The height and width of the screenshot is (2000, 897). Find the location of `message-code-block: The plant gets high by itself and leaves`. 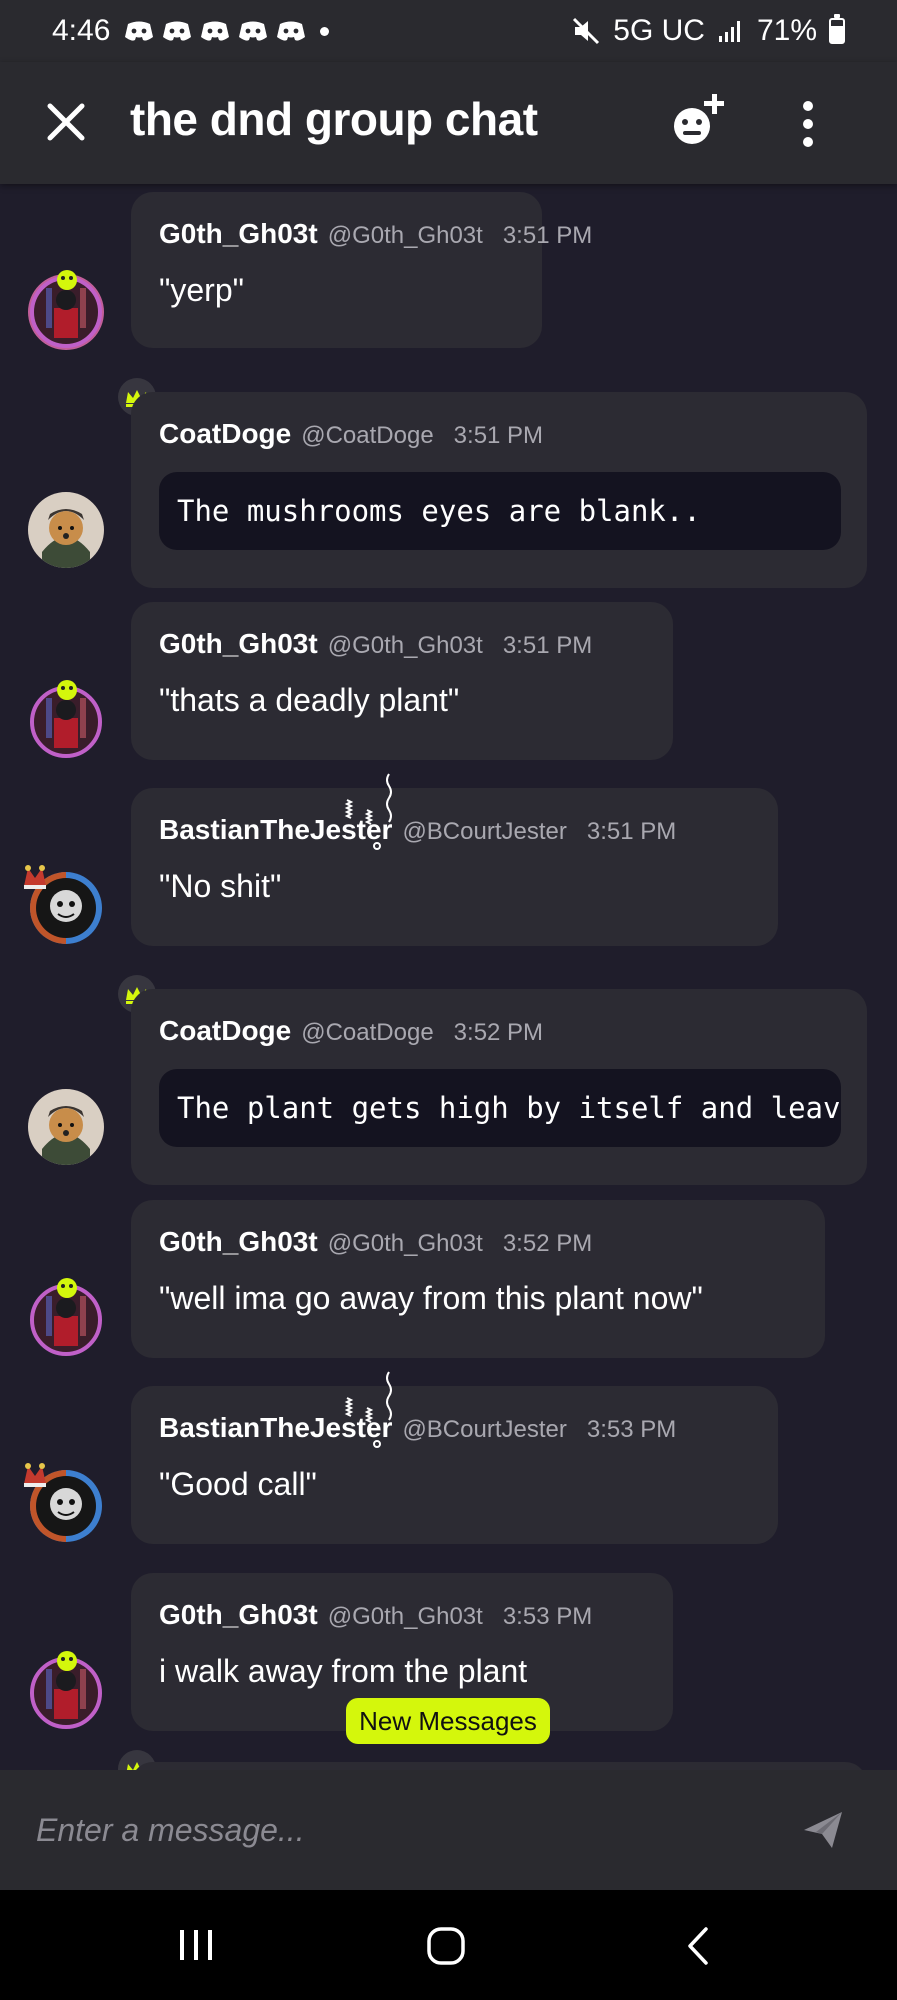

message-code-block: The plant gets high by itself and leaves is located at coordinates (500, 1108).